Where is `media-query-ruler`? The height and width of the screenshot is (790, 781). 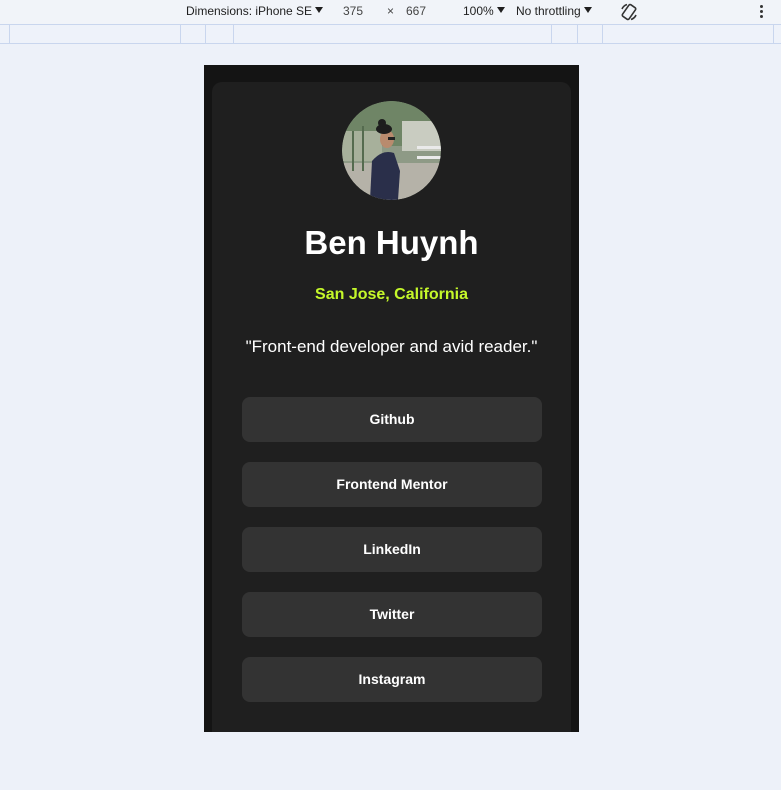 media-query-ruler is located at coordinates (390, 34).